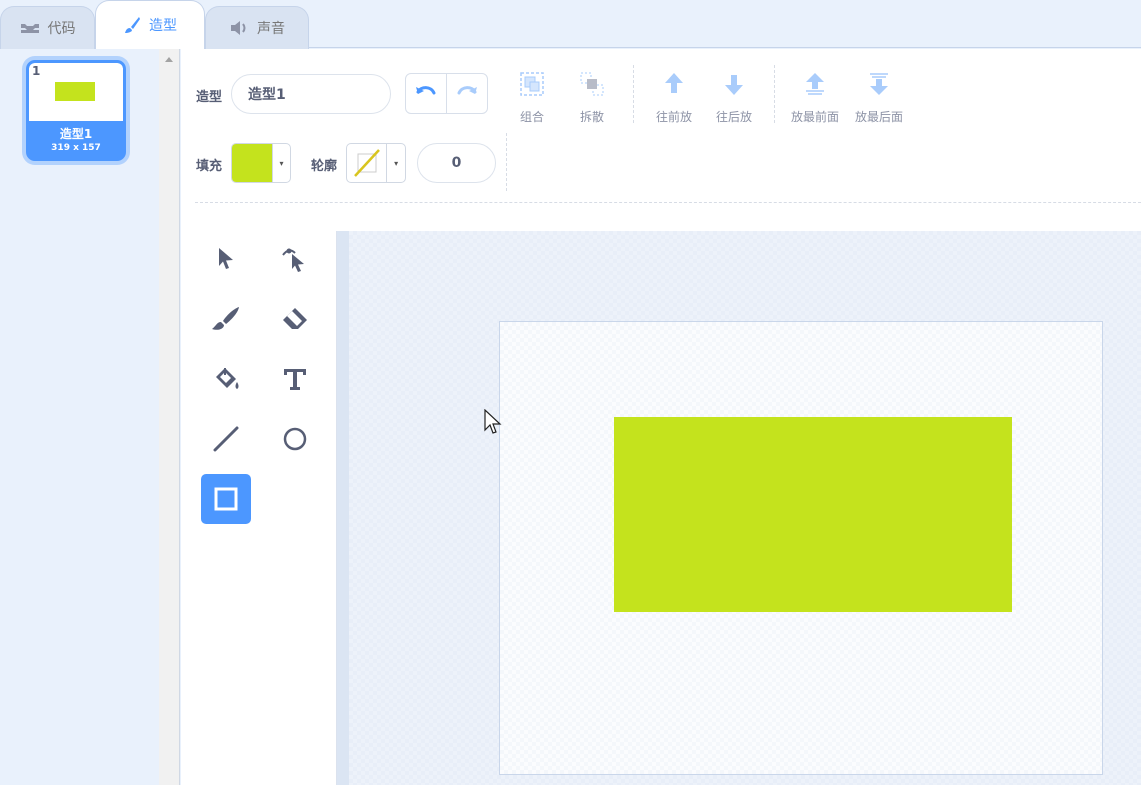 This screenshot has height=785, width=1141. I want to click on forward-label: 往前放, so click(674, 117).